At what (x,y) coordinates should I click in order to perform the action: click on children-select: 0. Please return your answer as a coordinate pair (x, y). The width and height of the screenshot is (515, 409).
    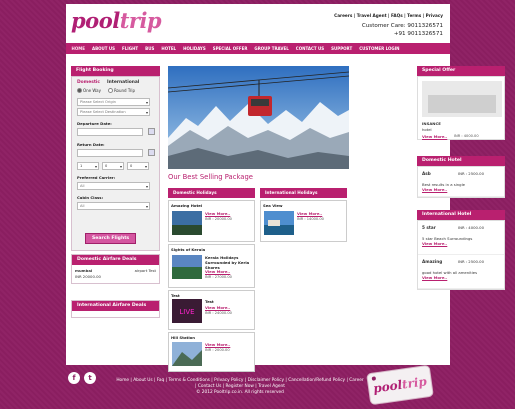
    Looking at the image, I should click on (113, 166).